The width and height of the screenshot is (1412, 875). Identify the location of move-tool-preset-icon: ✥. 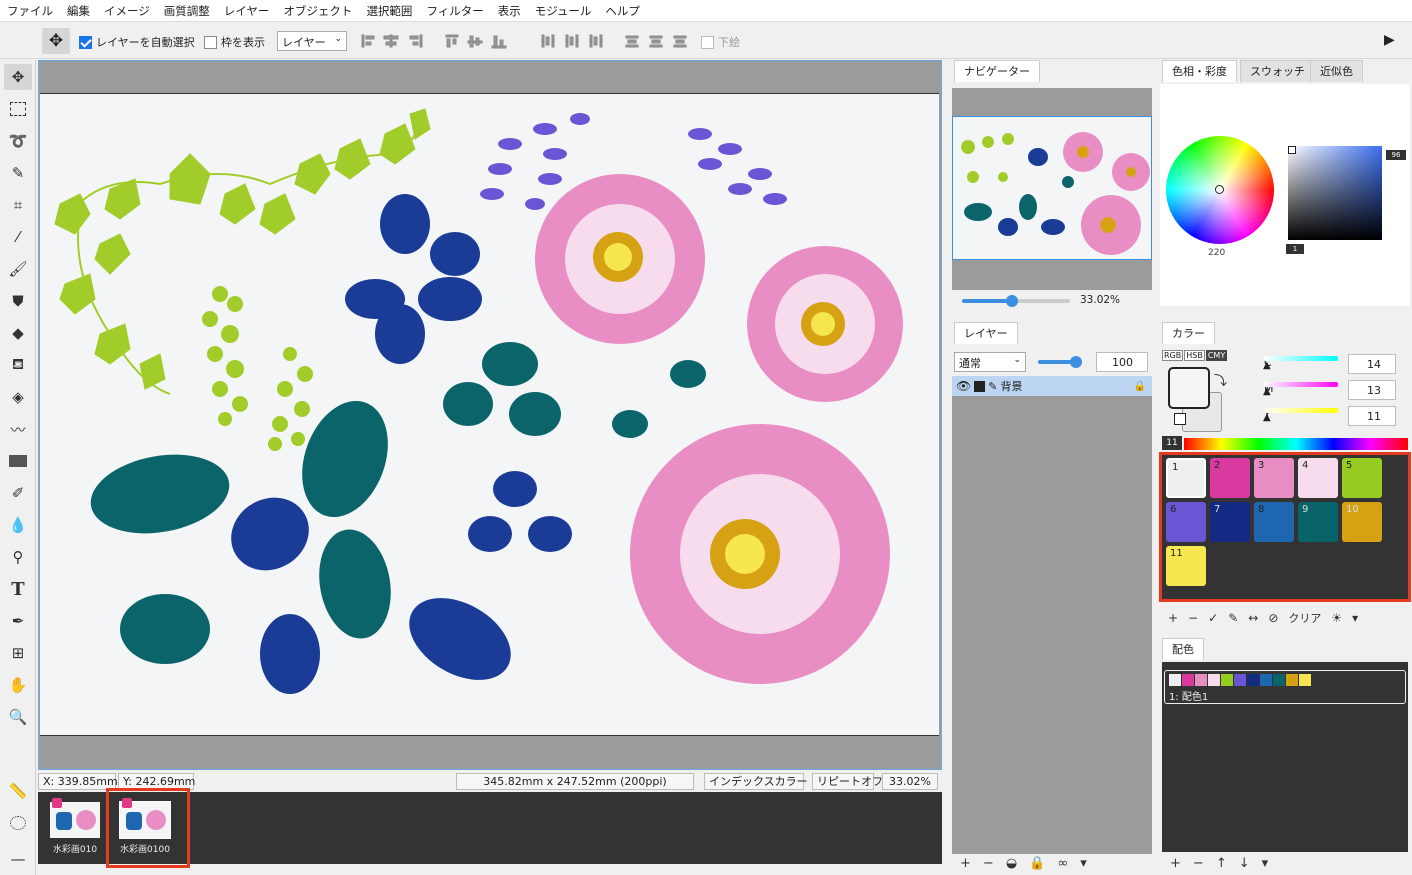
(56, 41).